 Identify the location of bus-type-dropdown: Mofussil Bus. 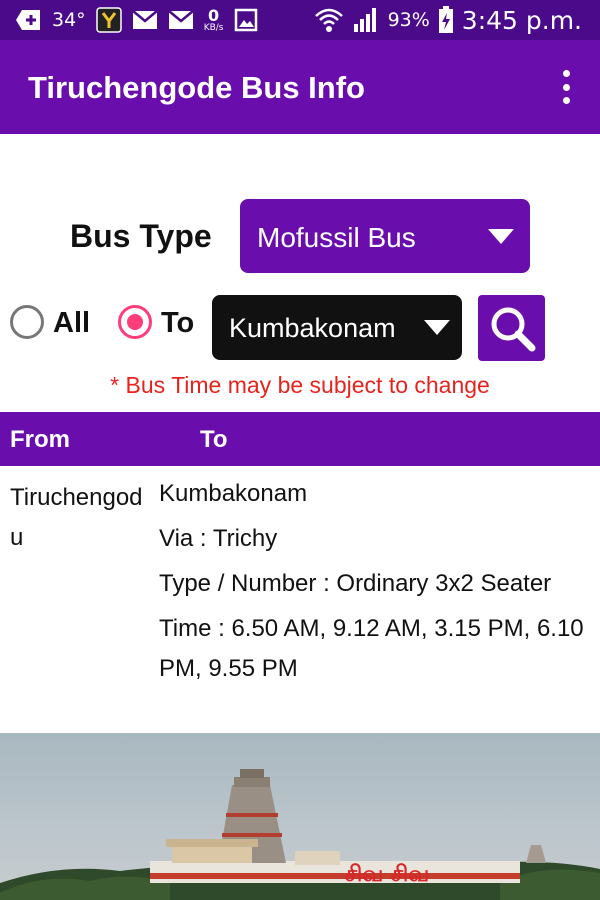
(385, 236).